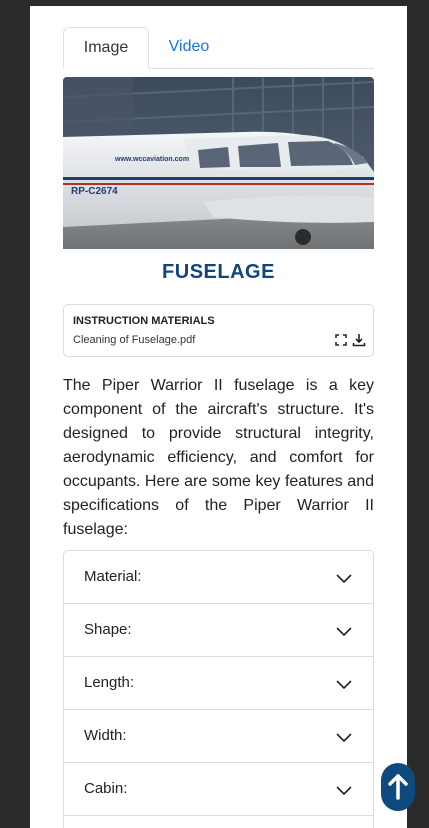 The height and width of the screenshot is (828, 429). I want to click on accordion-label: Width:, so click(105, 735).